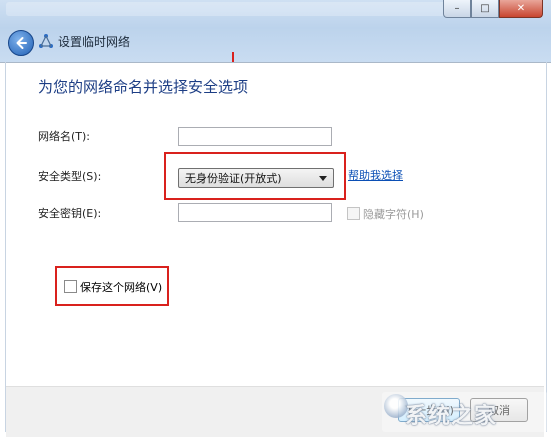  I want to click on window-title: 设置临时网络, so click(94, 42).